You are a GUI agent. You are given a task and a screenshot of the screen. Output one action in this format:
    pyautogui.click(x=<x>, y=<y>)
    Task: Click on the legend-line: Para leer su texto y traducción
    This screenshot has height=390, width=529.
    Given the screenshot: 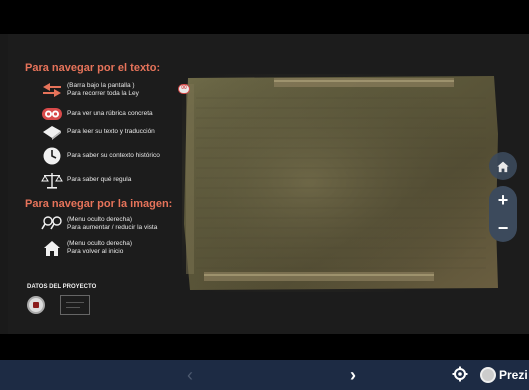 What is the action you would take?
    pyautogui.click(x=111, y=131)
    